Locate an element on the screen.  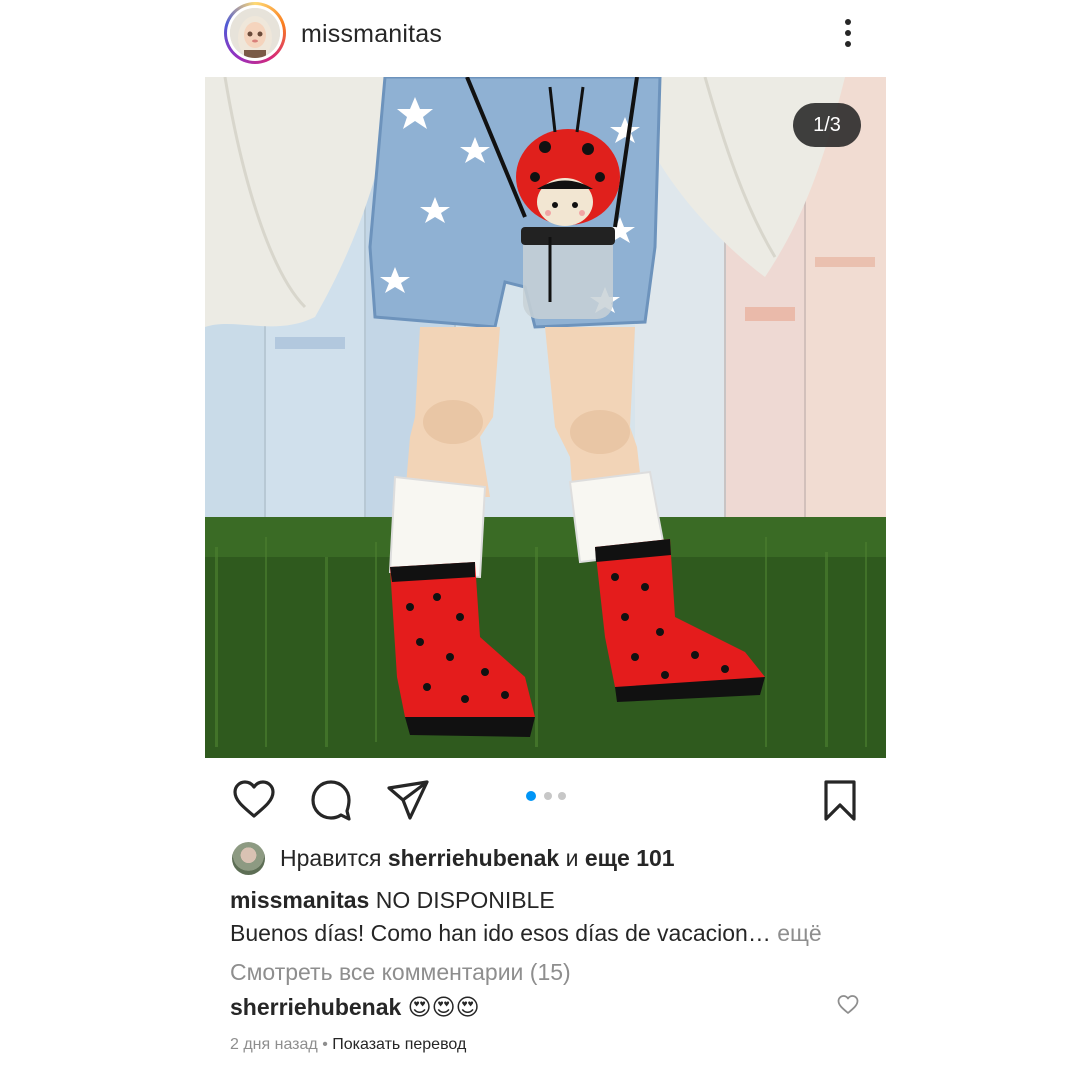
post-timestamp: 2 дня назад is located at coordinates (274, 1044).